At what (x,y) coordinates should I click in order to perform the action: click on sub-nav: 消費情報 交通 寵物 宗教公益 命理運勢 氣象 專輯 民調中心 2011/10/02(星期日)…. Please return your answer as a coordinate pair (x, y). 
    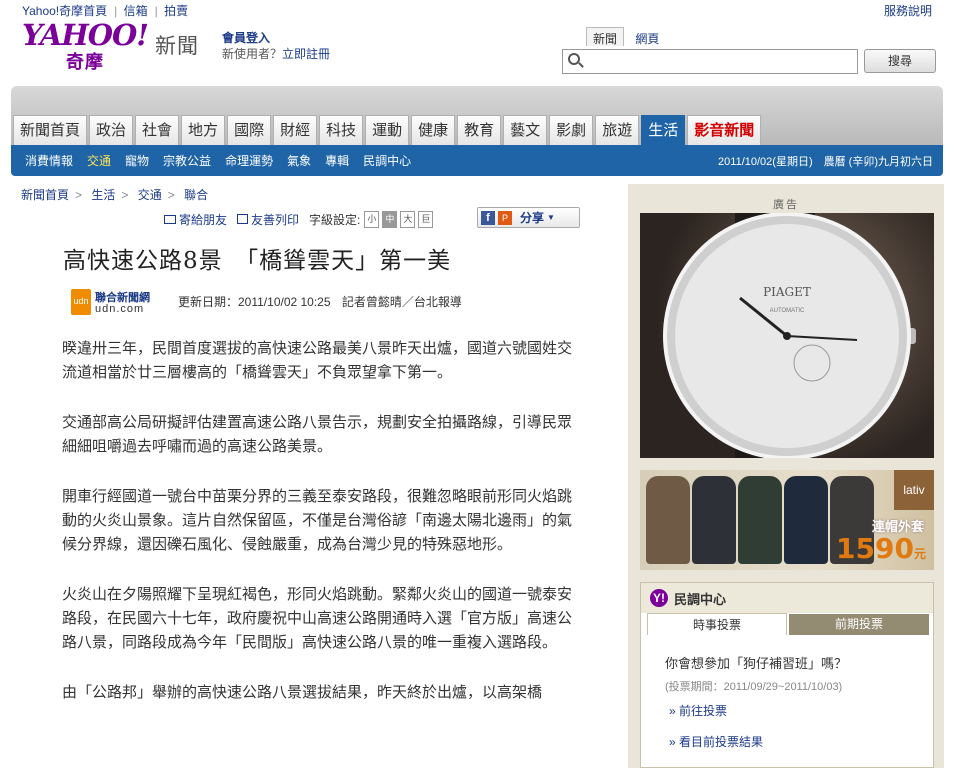
    Looking at the image, I should click on (477, 160).